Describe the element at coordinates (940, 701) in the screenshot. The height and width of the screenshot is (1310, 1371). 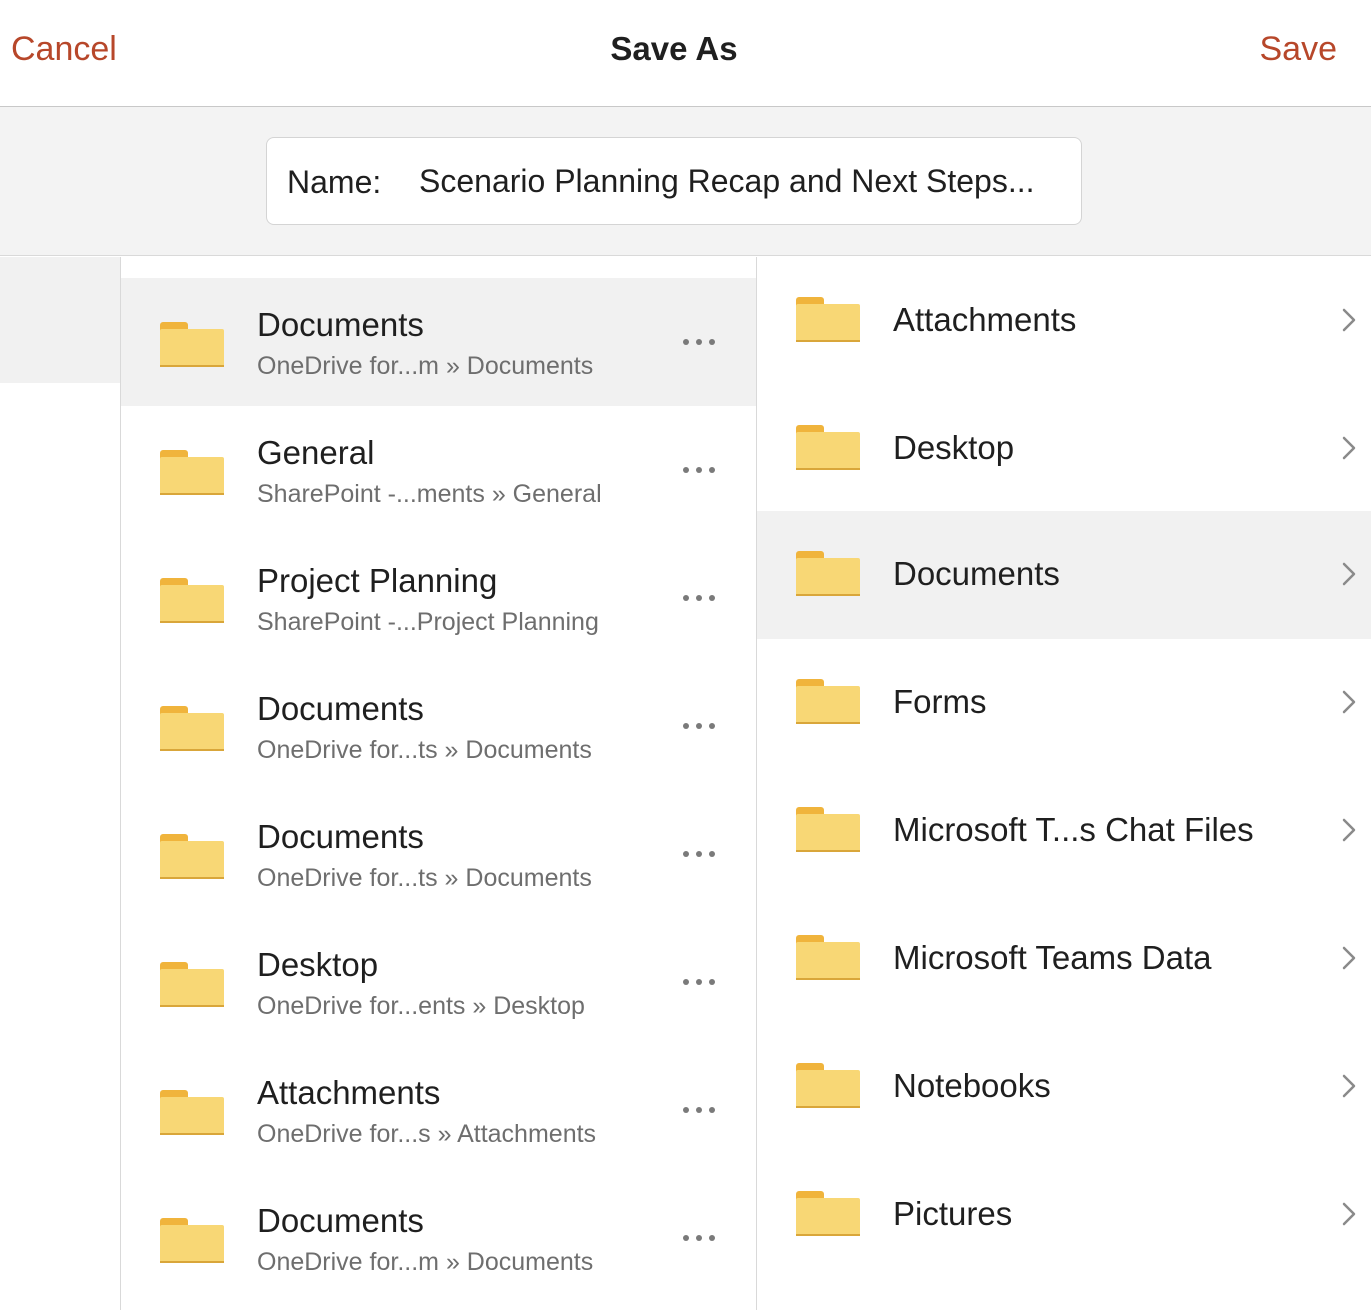
I see `folder-name: Forms` at that location.